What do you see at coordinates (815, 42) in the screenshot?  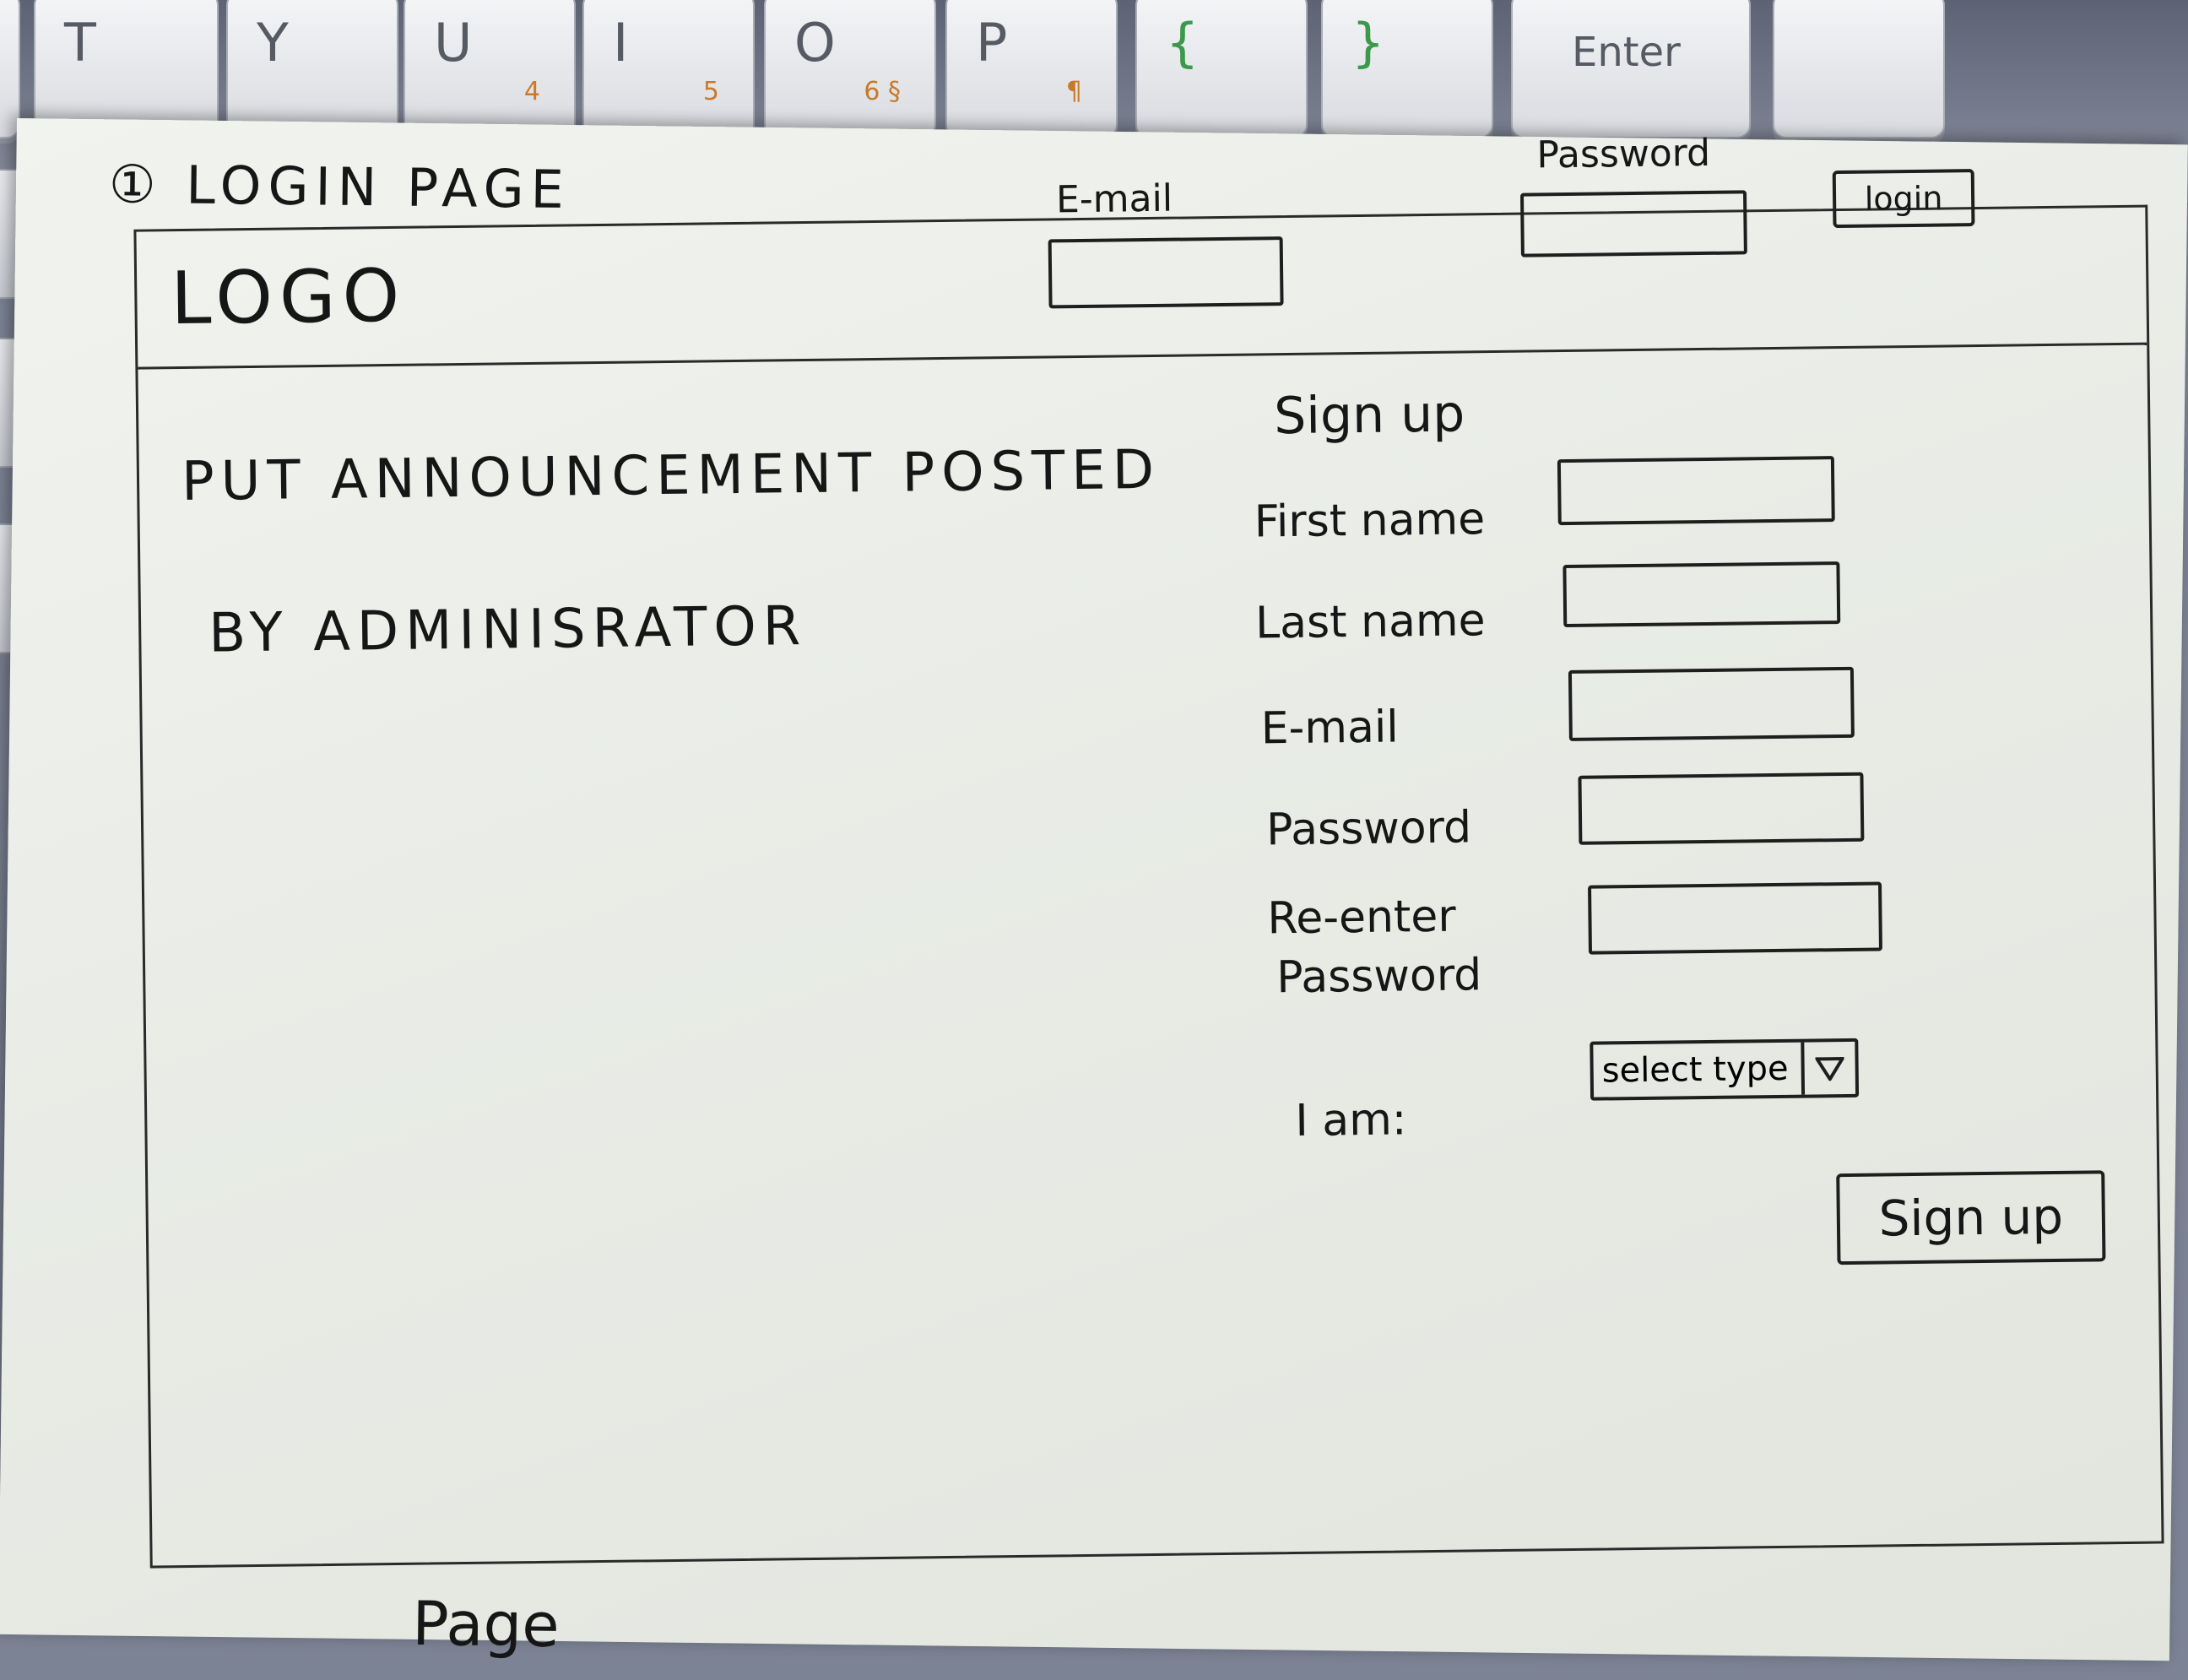 I see `key-glyph: O` at bounding box center [815, 42].